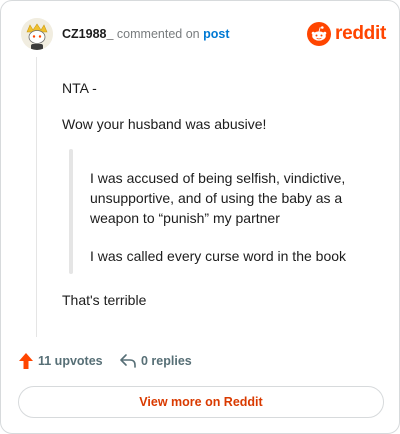 This screenshot has height=434, width=400. What do you see at coordinates (79, 88) in the screenshot?
I see `comment-paragraph: NTA -` at bounding box center [79, 88].